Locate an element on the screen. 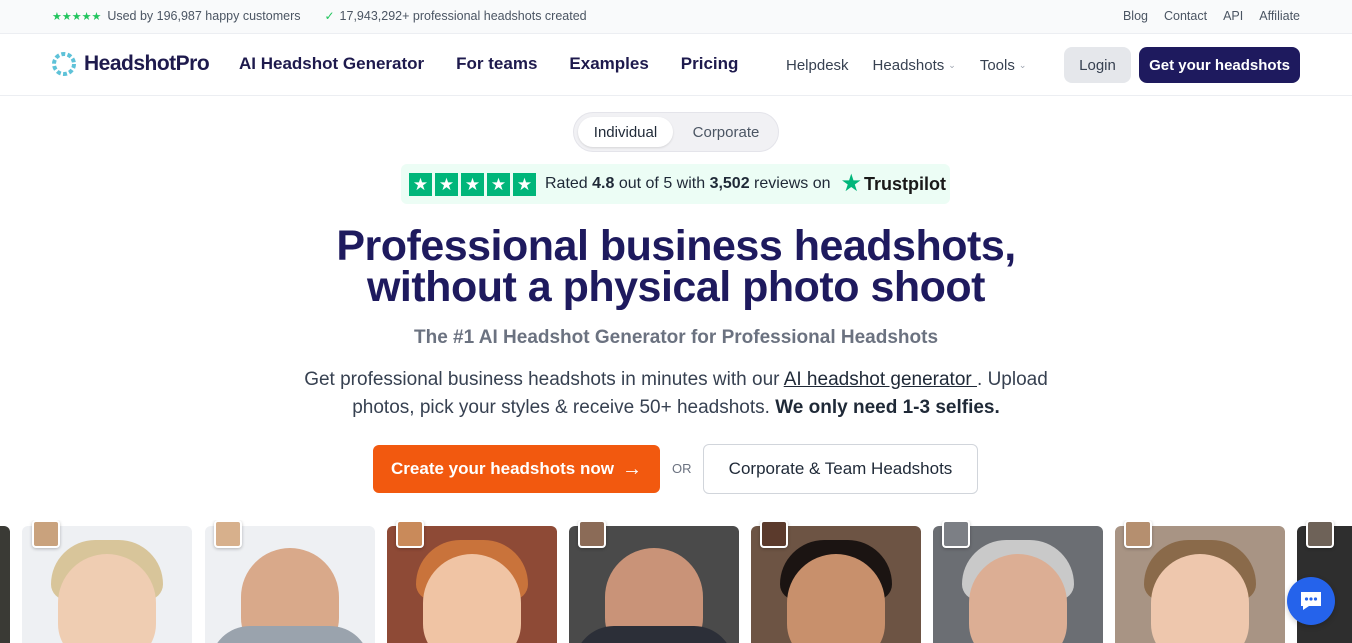 This screenshot has height=643, width=1352. nav-helpdesk: Helpdesk is located at coordinates (817, 65).